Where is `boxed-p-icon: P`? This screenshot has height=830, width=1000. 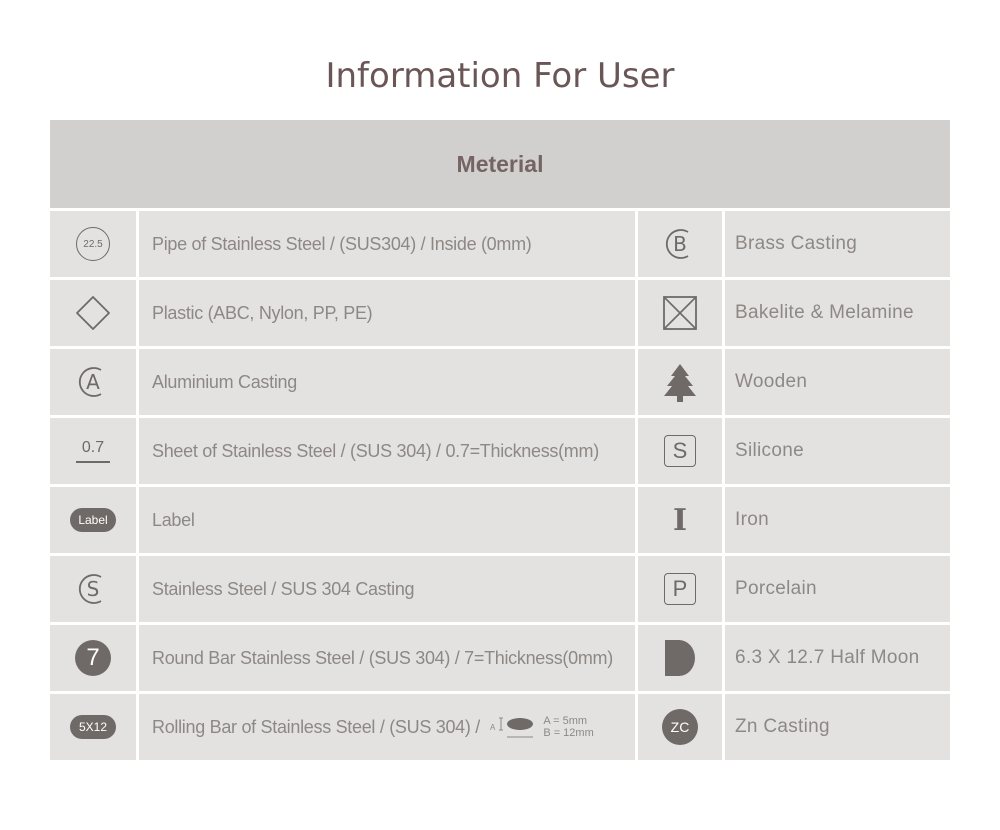 boxed-p-icon: P is located at coordinates (680, 589).